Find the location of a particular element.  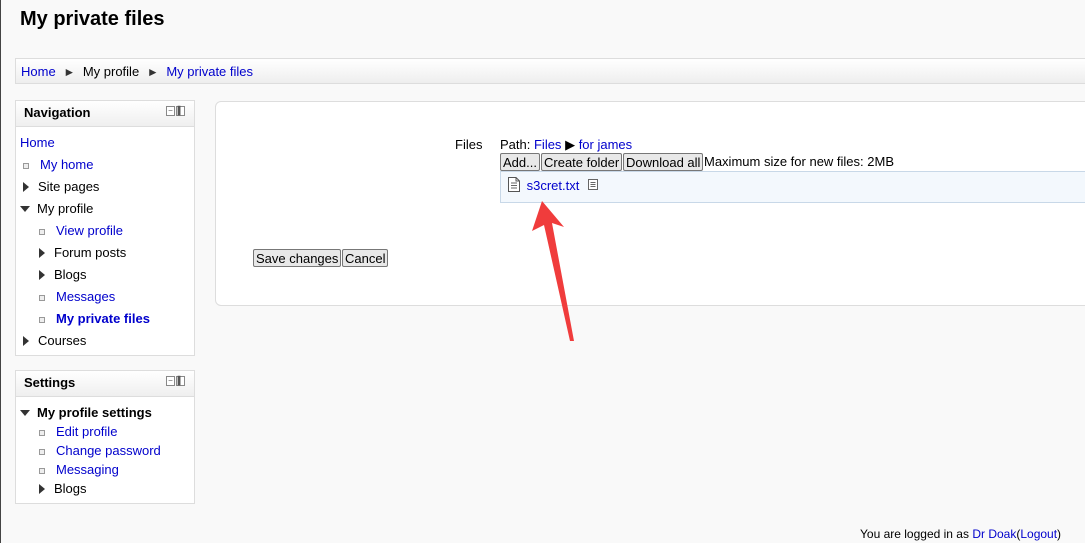

logout-link: Logout is located at coordinates (1038, 534).